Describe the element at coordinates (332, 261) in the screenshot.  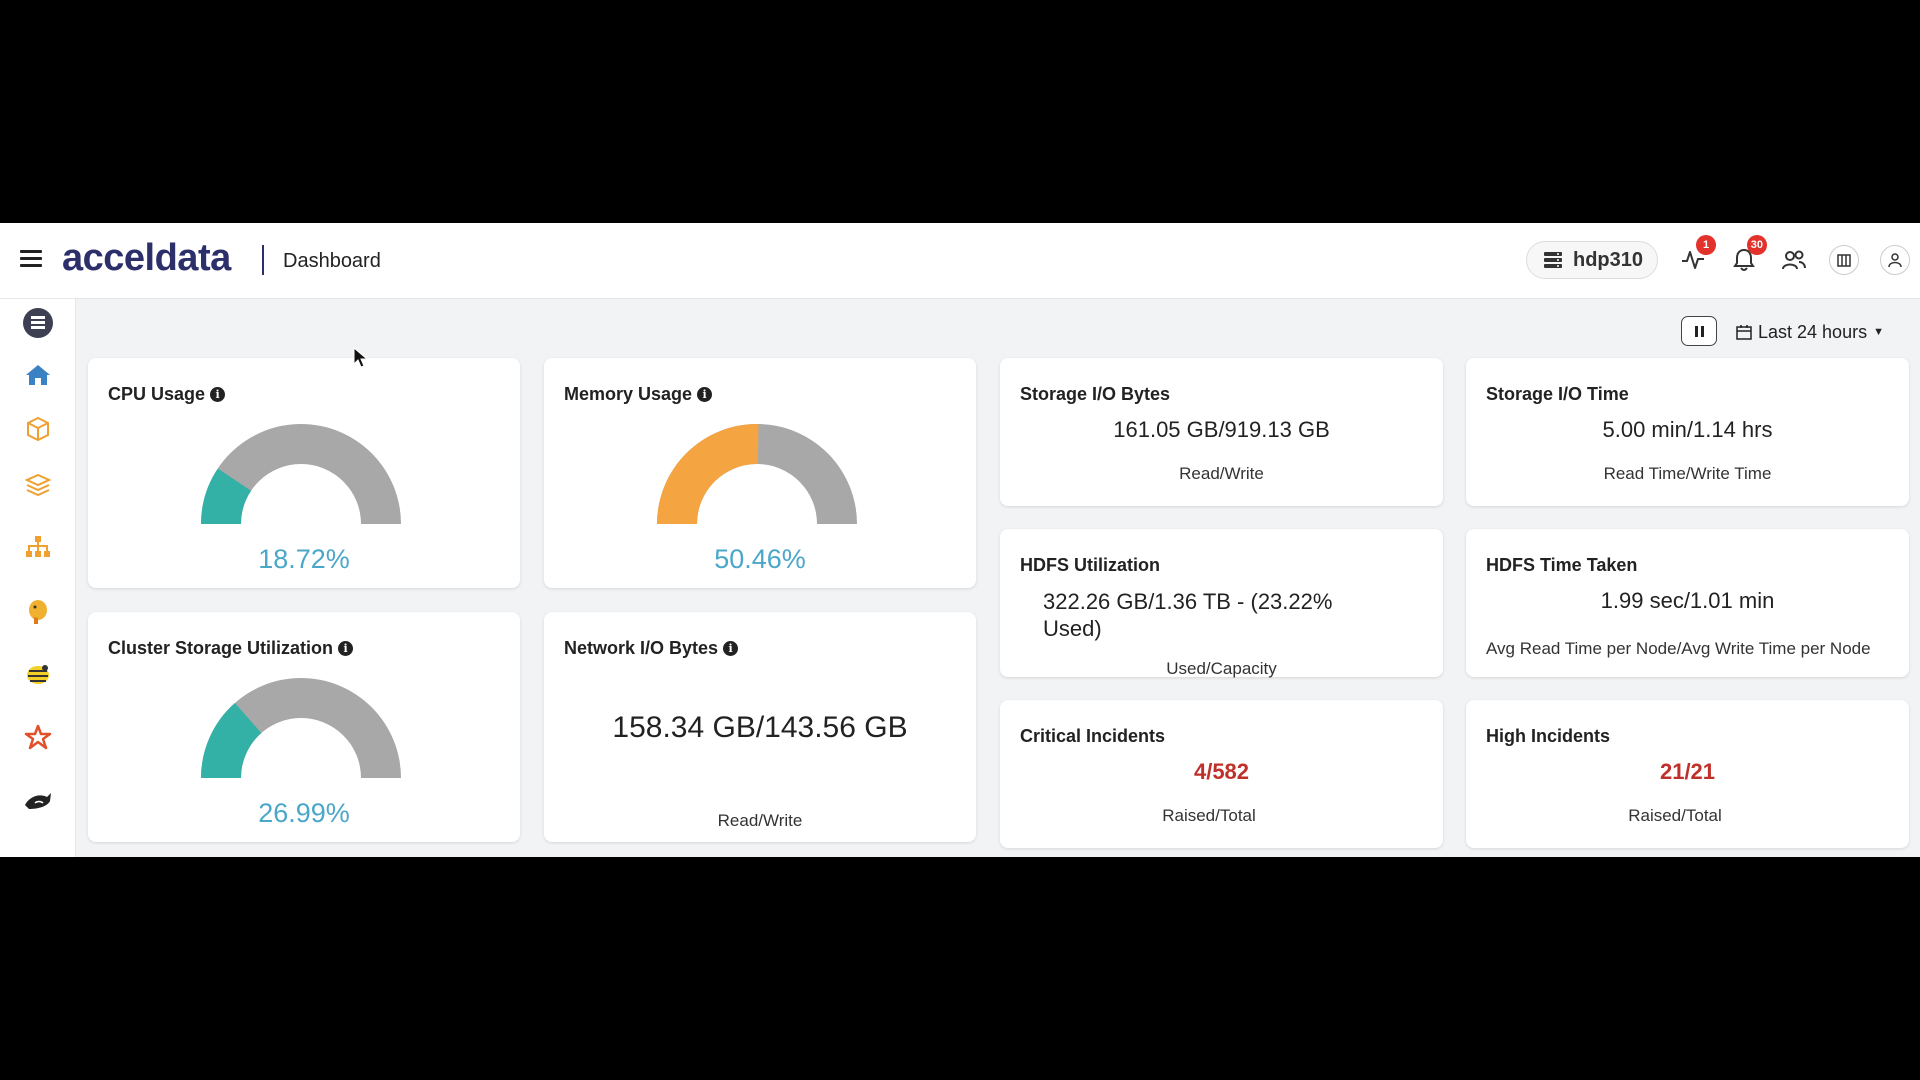
I see `page-title: Dashboard` at that location.